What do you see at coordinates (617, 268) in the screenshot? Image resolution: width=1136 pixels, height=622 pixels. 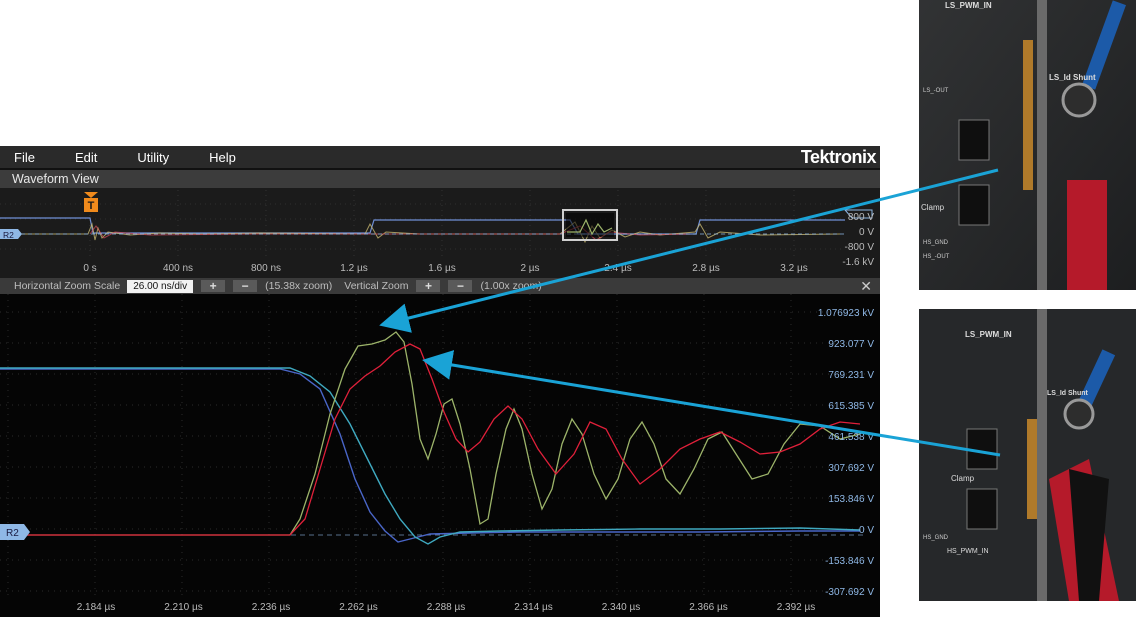 I see `overview-x-tick-label: 2.4 µs` at bounding box center [617, 268].